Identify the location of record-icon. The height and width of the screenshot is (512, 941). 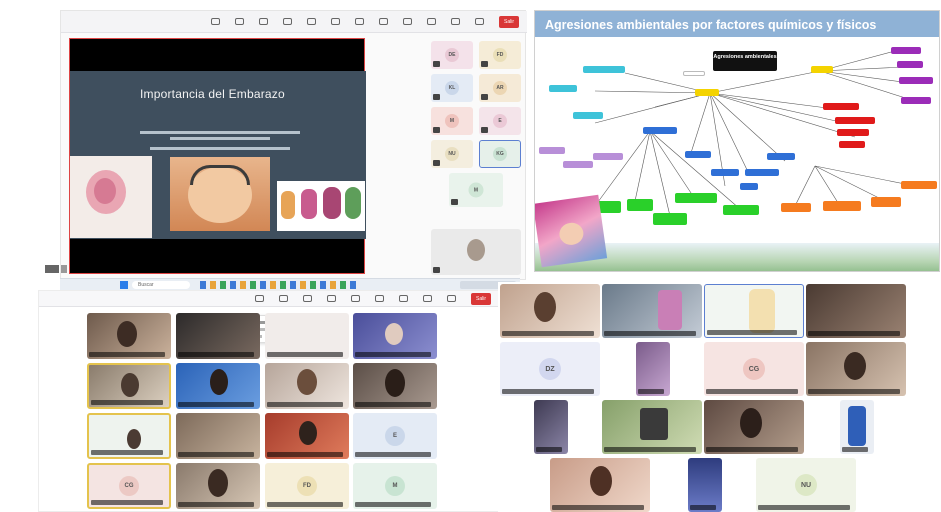
(380, 298).